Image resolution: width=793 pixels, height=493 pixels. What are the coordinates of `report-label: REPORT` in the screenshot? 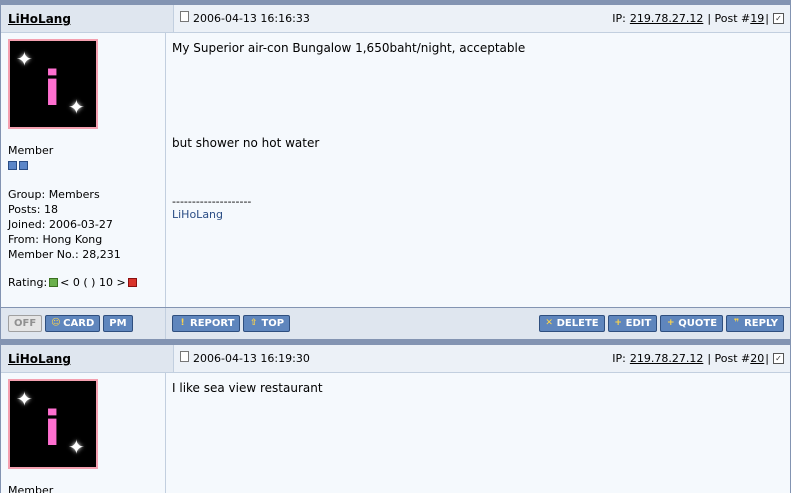 It's located at (212, 323).